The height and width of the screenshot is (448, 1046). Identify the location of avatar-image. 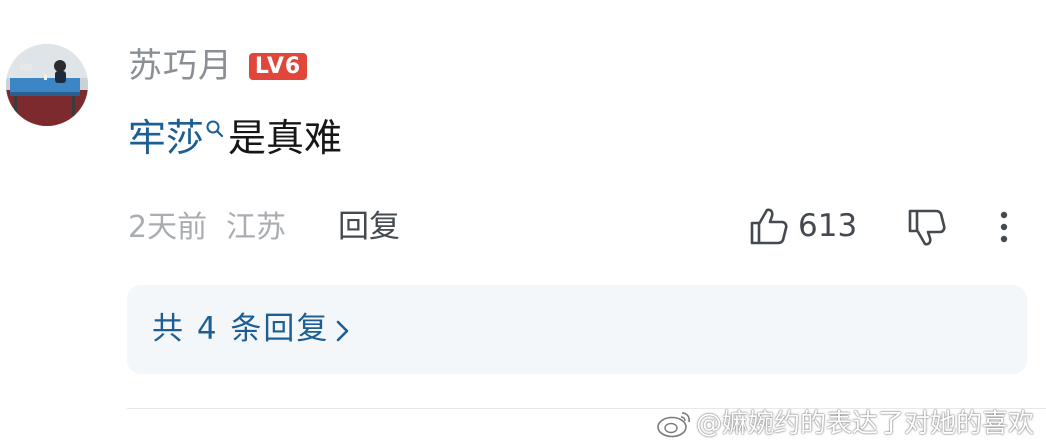
(47, 85).